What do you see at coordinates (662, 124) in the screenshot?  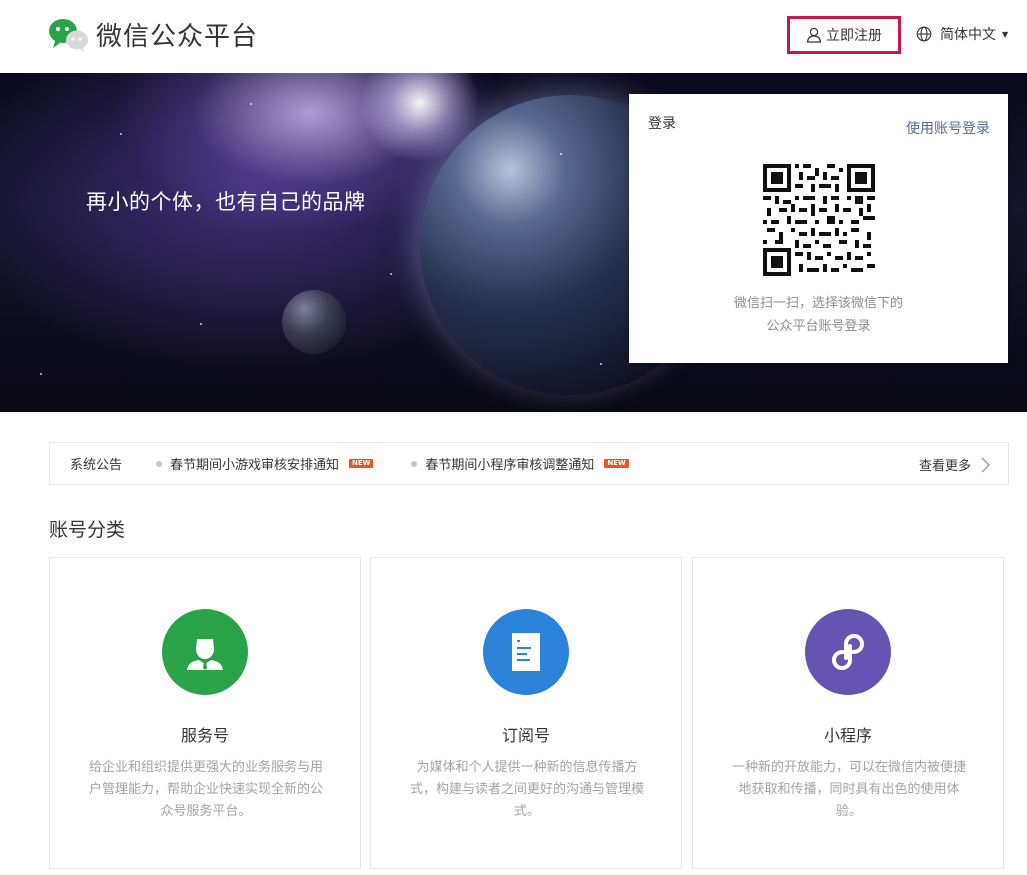 I see `login-title: 登录` at bounding box center [662, 124].